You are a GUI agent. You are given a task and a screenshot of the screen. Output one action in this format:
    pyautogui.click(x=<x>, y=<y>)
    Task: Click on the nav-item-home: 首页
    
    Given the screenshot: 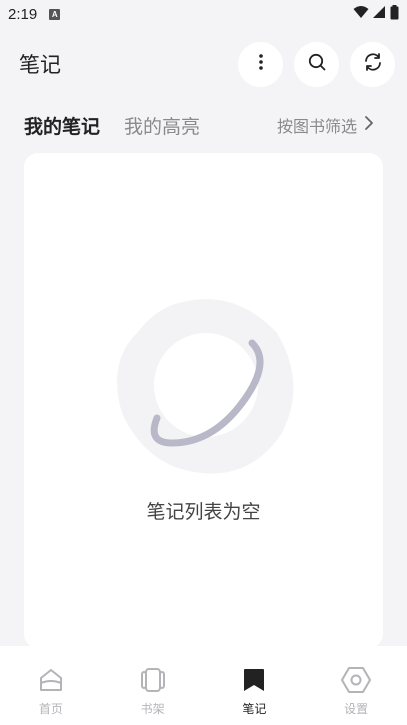 What is the action you would take?
    pyautogui.click(x=51, y=685)
    